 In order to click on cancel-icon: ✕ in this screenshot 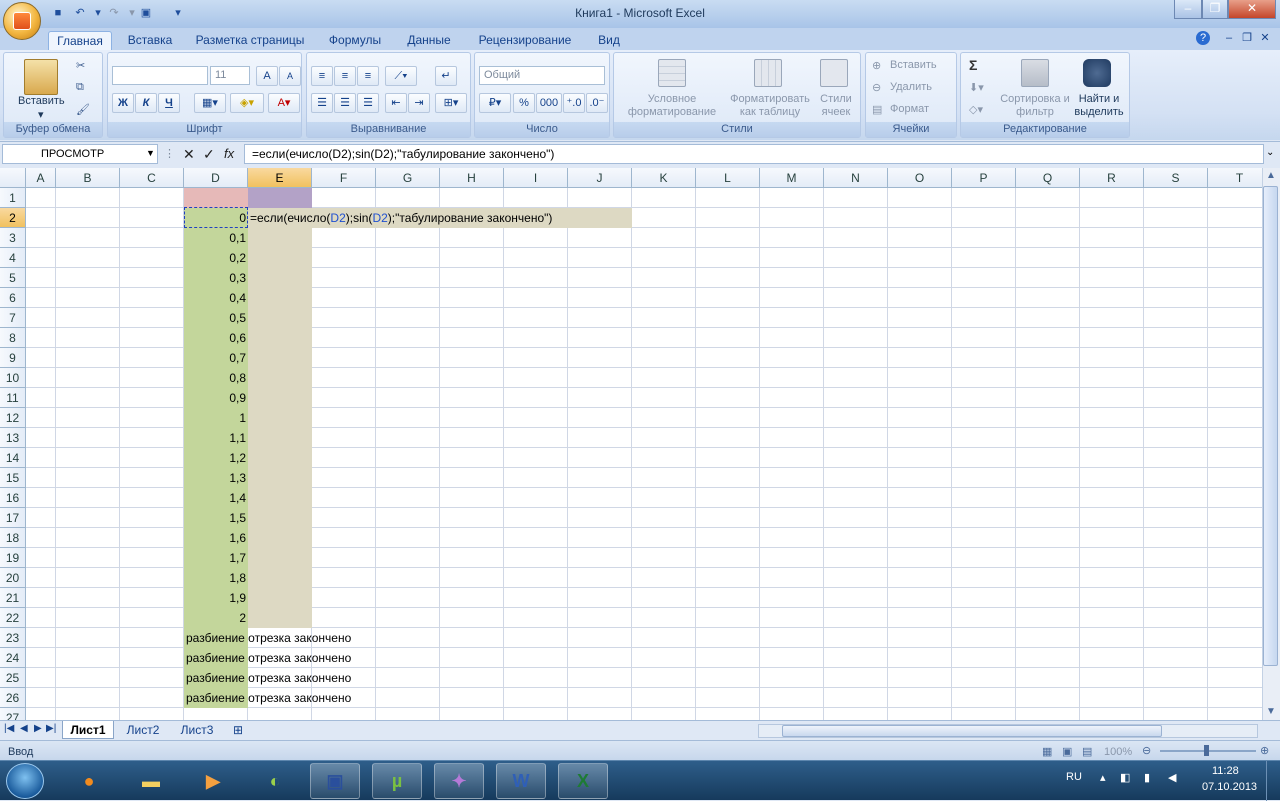, I will do `click(189, 154)`.